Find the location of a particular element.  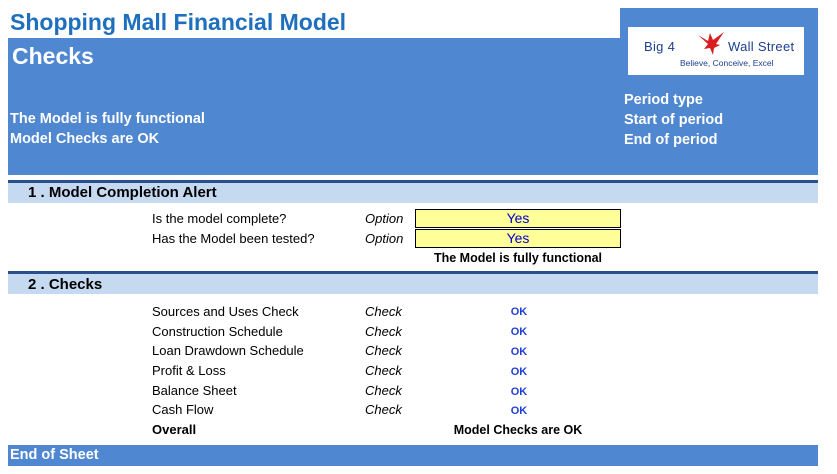

section-title-completion: 1 . Model Completion Alert is located at coordinates (122, 192).